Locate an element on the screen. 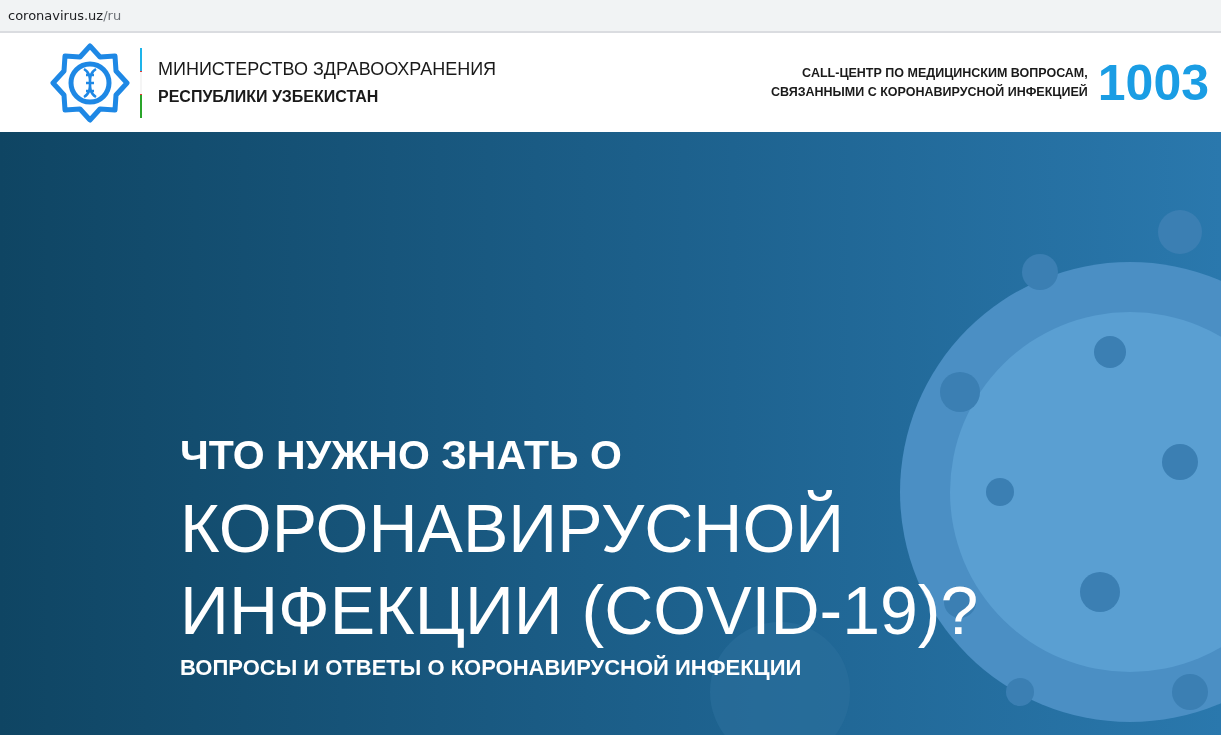  address-bar-url: coronavirus.uz/ru is located at coordinates (65, 15).